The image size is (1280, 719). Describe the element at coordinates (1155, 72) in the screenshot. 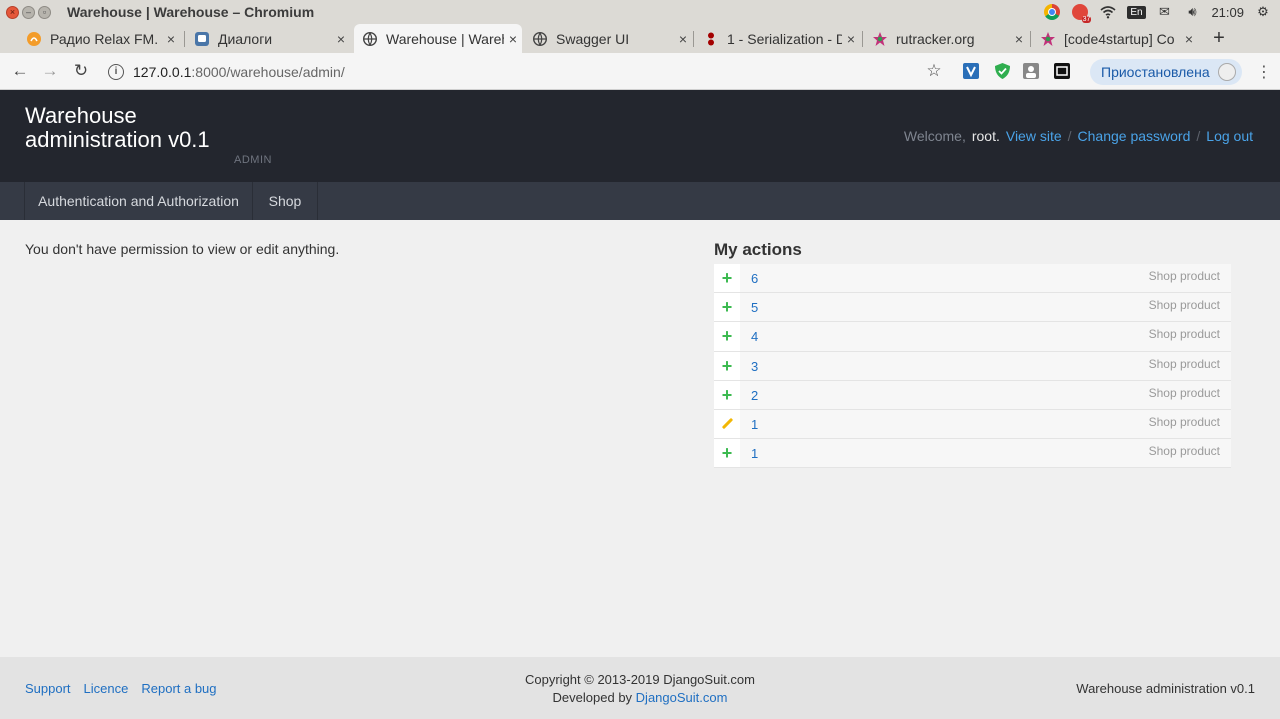

I see `profile-status-label: Приостановлена` at that location.